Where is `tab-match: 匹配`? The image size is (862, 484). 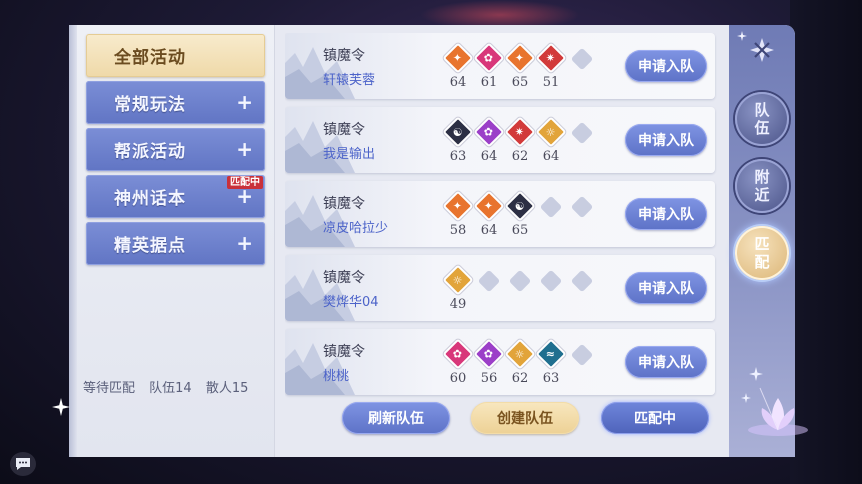
tab-match: 匹配 is located at coordinates (762, 253).